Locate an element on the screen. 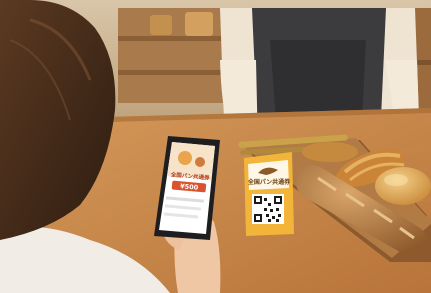 The width and height of the screenshot is (431, 293). stand-sign-title: 全国パン共通券 is located at coordinates (269, 182).